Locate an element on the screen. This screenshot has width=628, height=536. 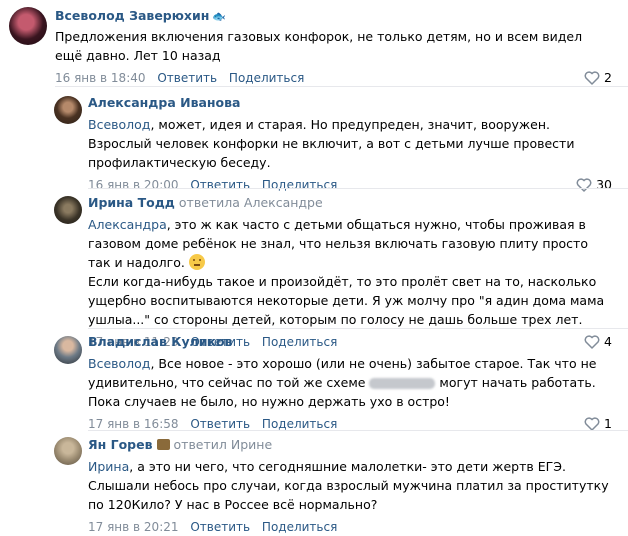
comment-date: 16 янв в 18:40 is located at coordinates (100, 78).